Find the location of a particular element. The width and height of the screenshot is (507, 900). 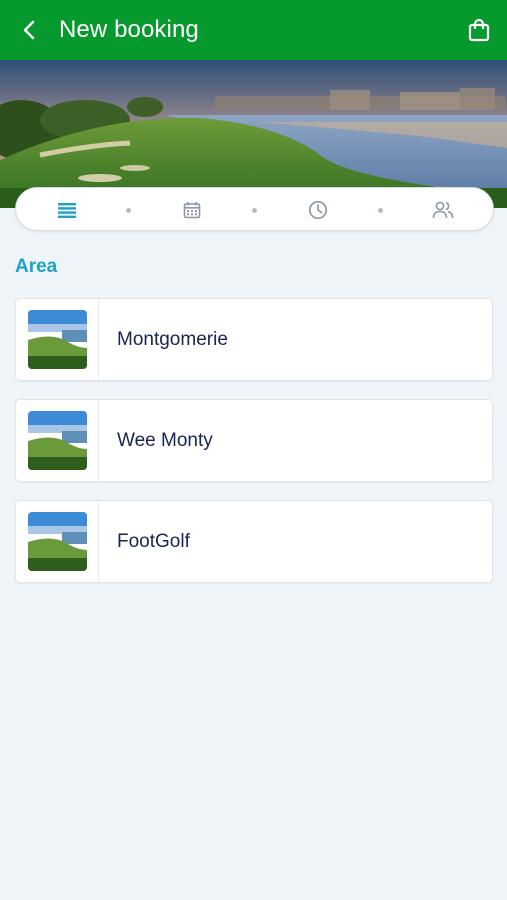

cart-button is located at coordinates (479, 30).